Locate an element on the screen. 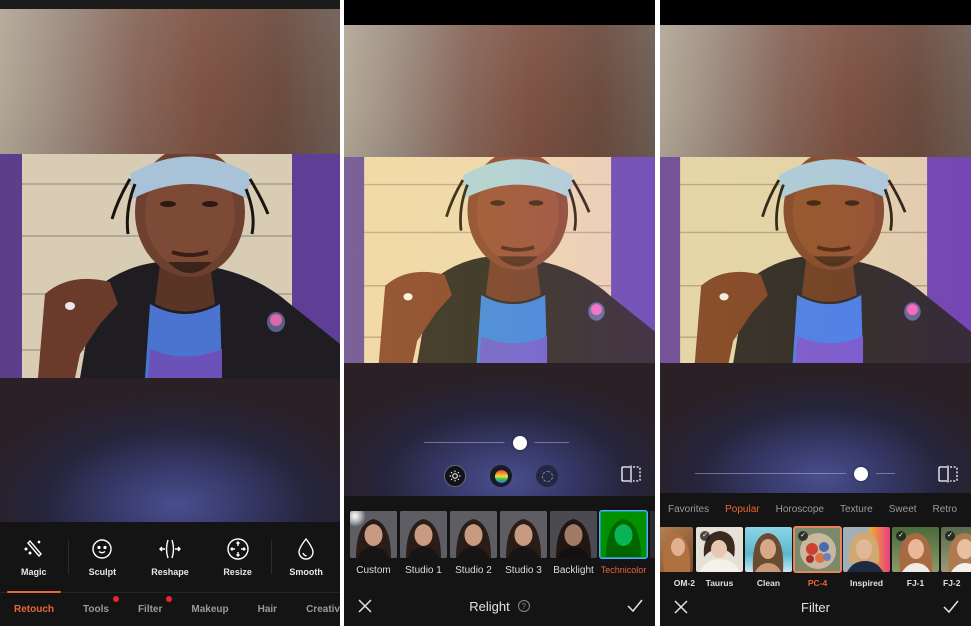 The image size is (971, 626). reshape-icon is located at coordinates (169, 549).